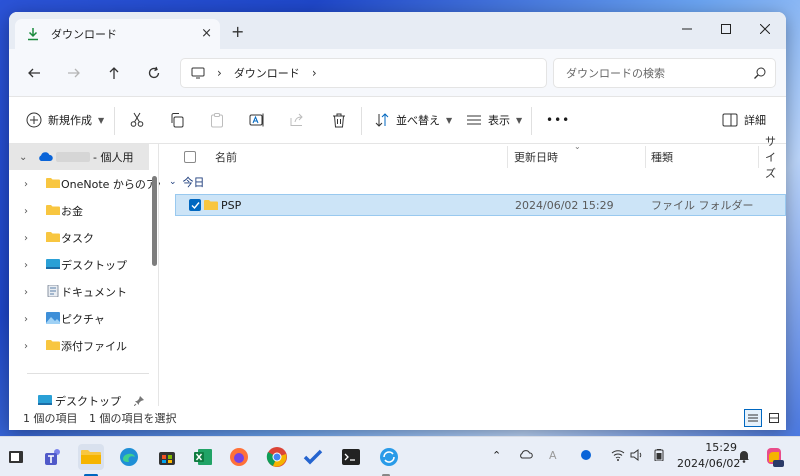 This screenshot has height=476, width=800. Describe the element at coordinates (206, 34) in the screenshot. I see `tab-close-icon: ×` at that location.